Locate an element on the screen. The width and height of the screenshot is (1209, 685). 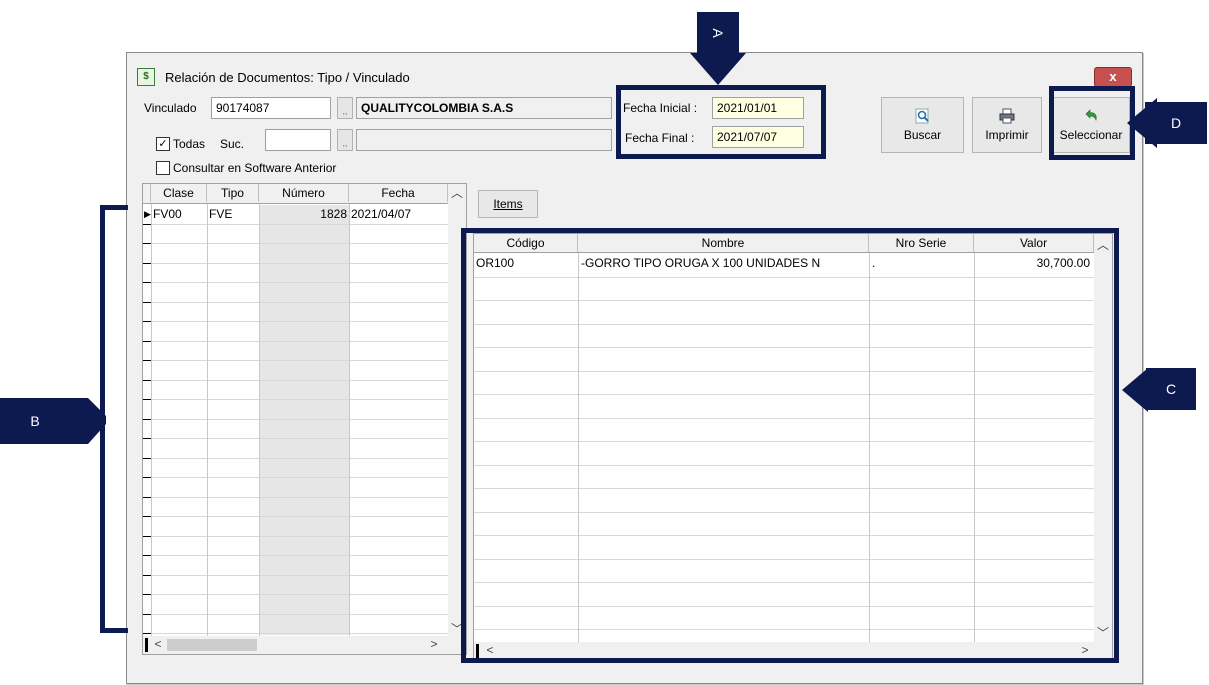
callout-a-box is located at coordinates (721, 122).